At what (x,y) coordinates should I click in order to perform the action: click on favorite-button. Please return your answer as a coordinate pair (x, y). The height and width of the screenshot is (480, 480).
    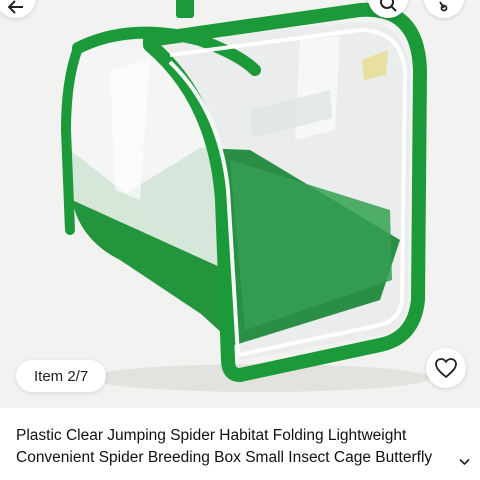
    Looking at the image, I should click on (446, 368).